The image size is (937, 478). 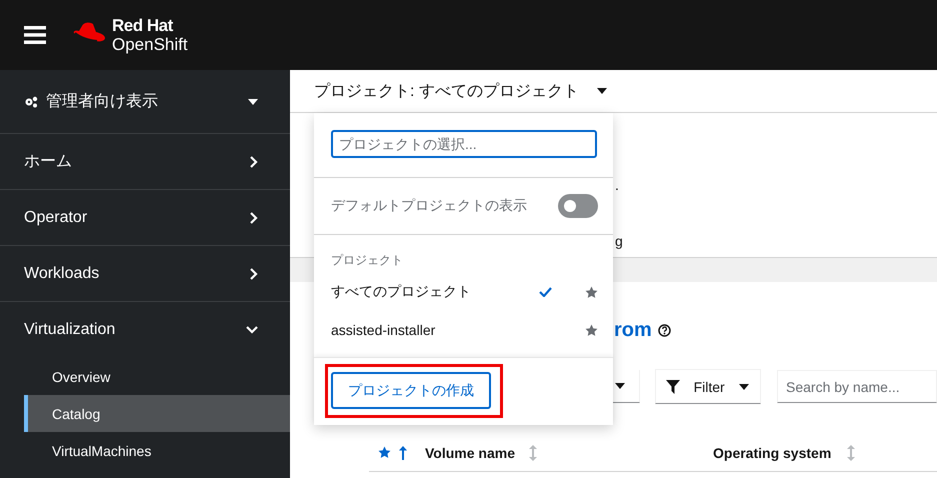 What do you see at coordinates (70, 330) in the screenshot?
I see `nav-label: Virtualization` at bounding box center [70, 330].